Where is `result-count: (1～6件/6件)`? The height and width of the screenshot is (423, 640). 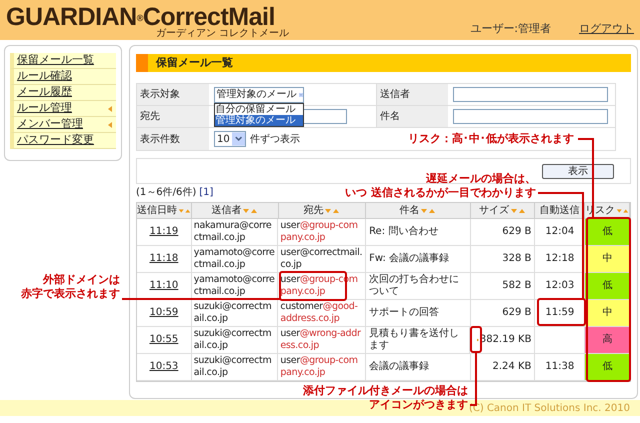
result-count: (1～6件/6件) is located at coordinates (166, 193).